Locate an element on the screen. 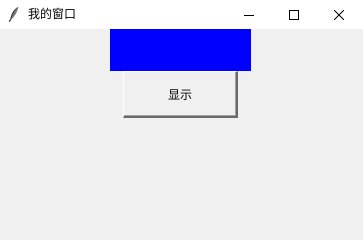 The width and height of the screenshot is (363, 240). close-icon is located at coordinates (338, 14).